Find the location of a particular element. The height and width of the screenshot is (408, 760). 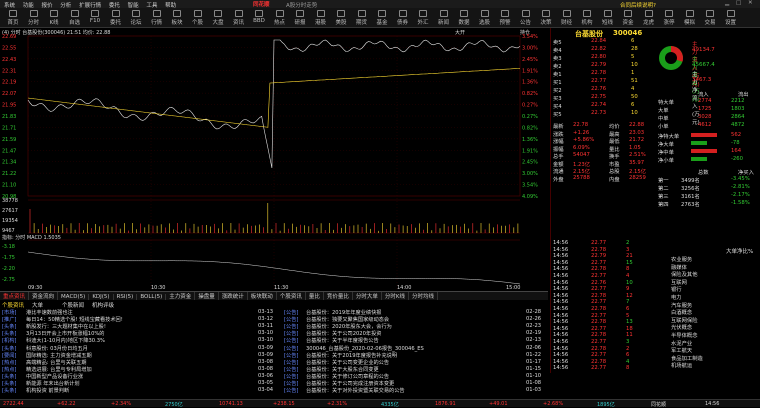

news-title: 科意股份: 03月份日均五月 is located at coordinates (57, 348).